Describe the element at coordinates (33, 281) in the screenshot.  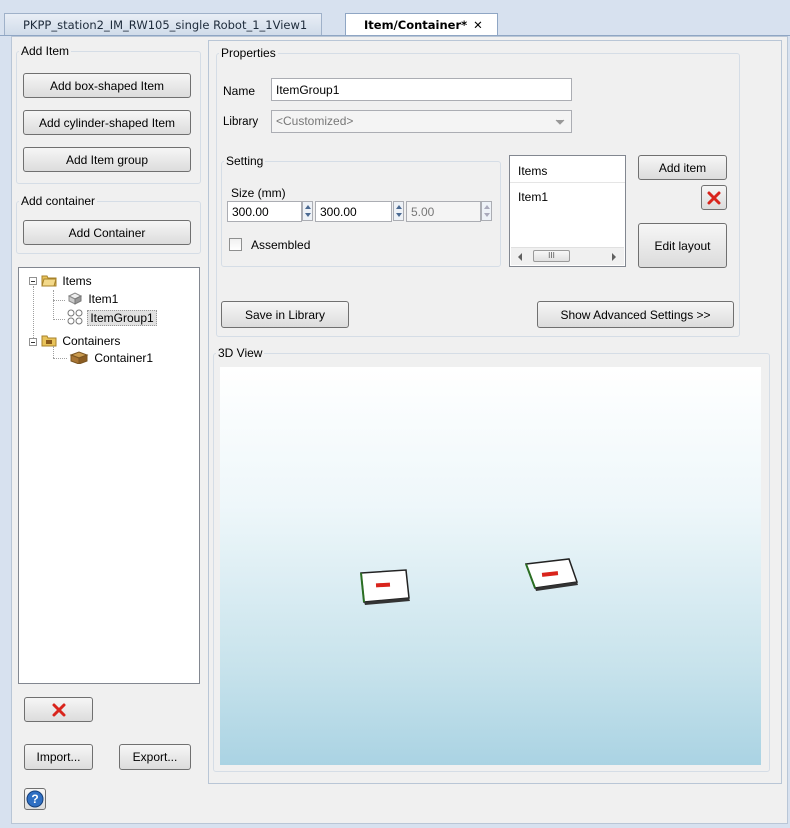
I see `collapse-items-icon` at that location.